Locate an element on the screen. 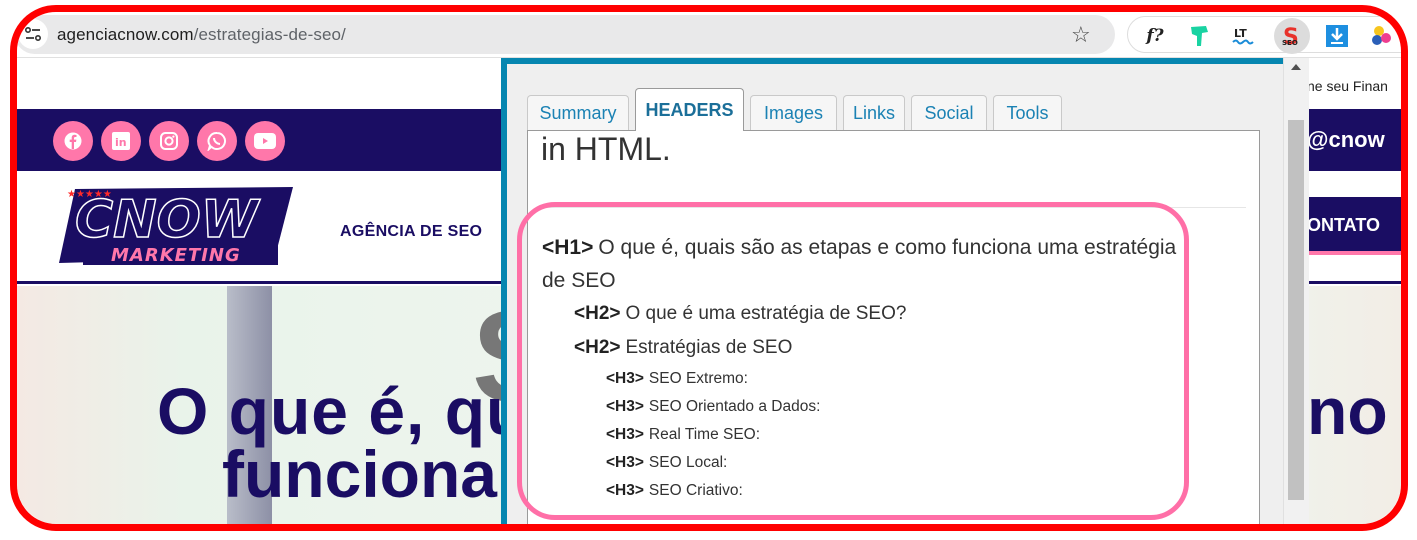 This screenshot has height=540, width=1417. green-creature-extension-icon is located at coordinates (1199, 36).